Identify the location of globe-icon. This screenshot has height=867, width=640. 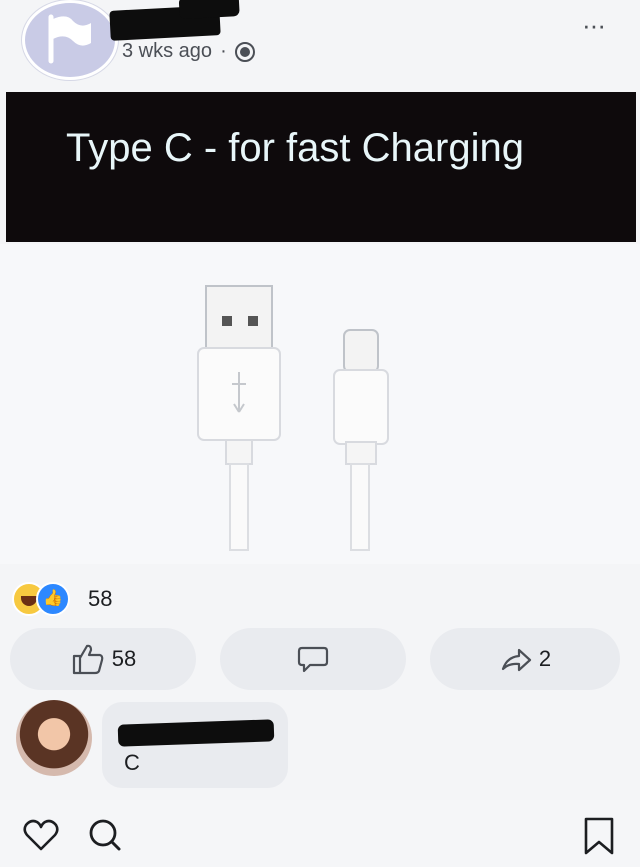
(244, 51).